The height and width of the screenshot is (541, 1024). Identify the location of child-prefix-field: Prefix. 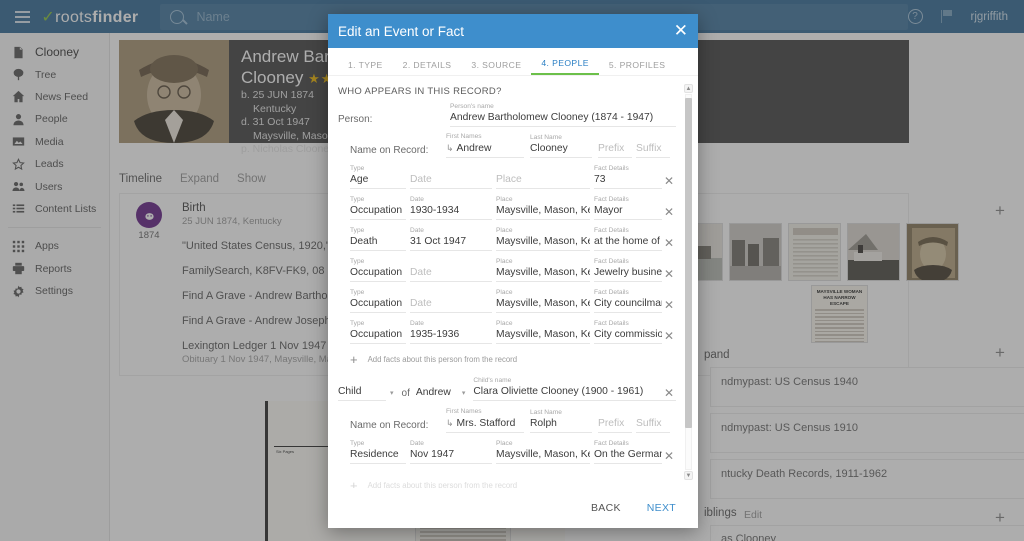
(615, 421).